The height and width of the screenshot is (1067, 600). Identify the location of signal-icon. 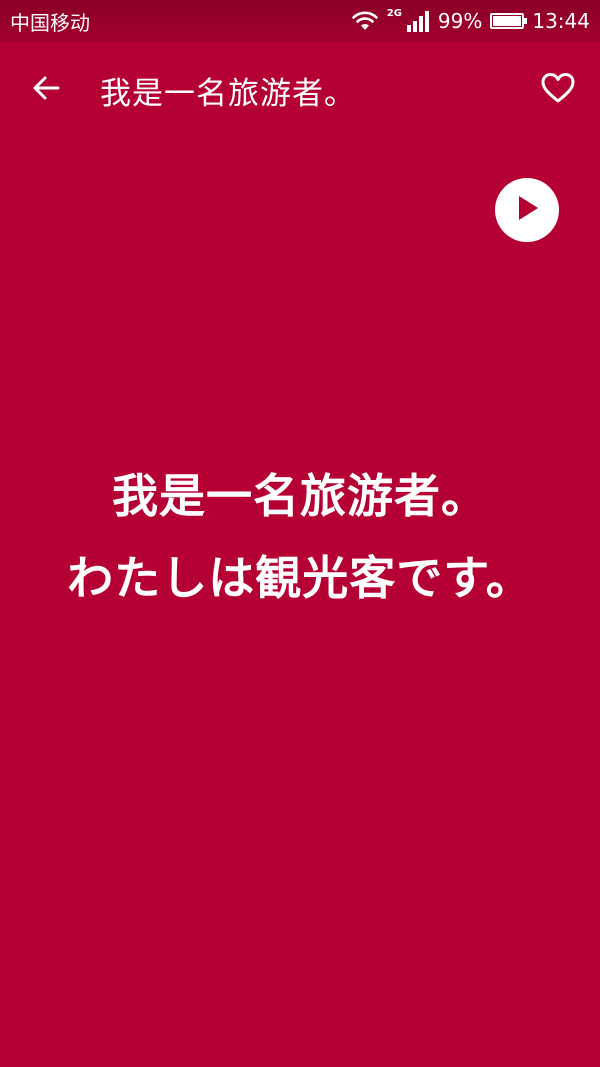
(418, 21).